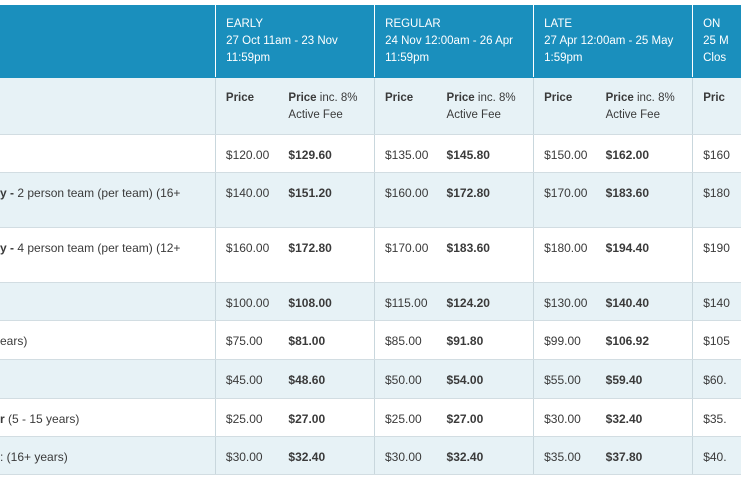  Describe the element at coordinates (307, 341) in the screenshot. I see `price-inc-fee-cell: $81.00` at that location.